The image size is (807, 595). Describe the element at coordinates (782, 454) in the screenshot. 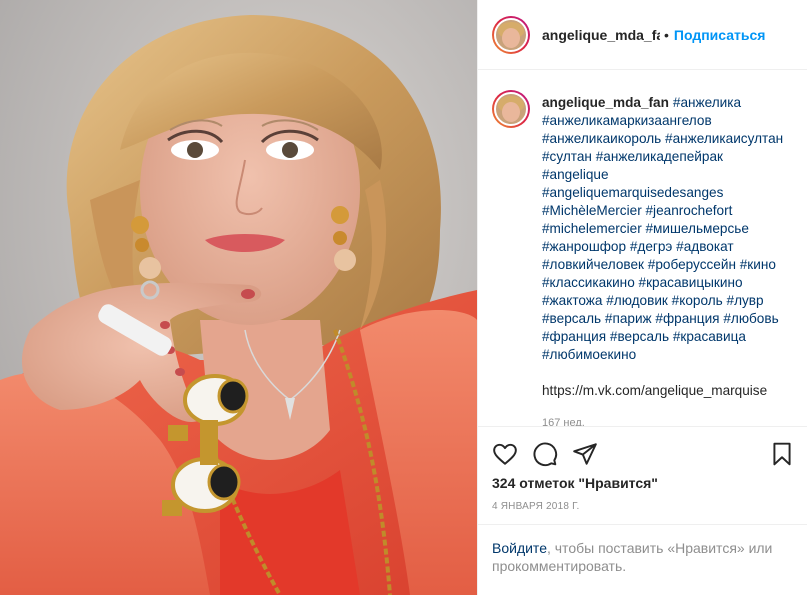

I see `bookmark-icon` at that location.